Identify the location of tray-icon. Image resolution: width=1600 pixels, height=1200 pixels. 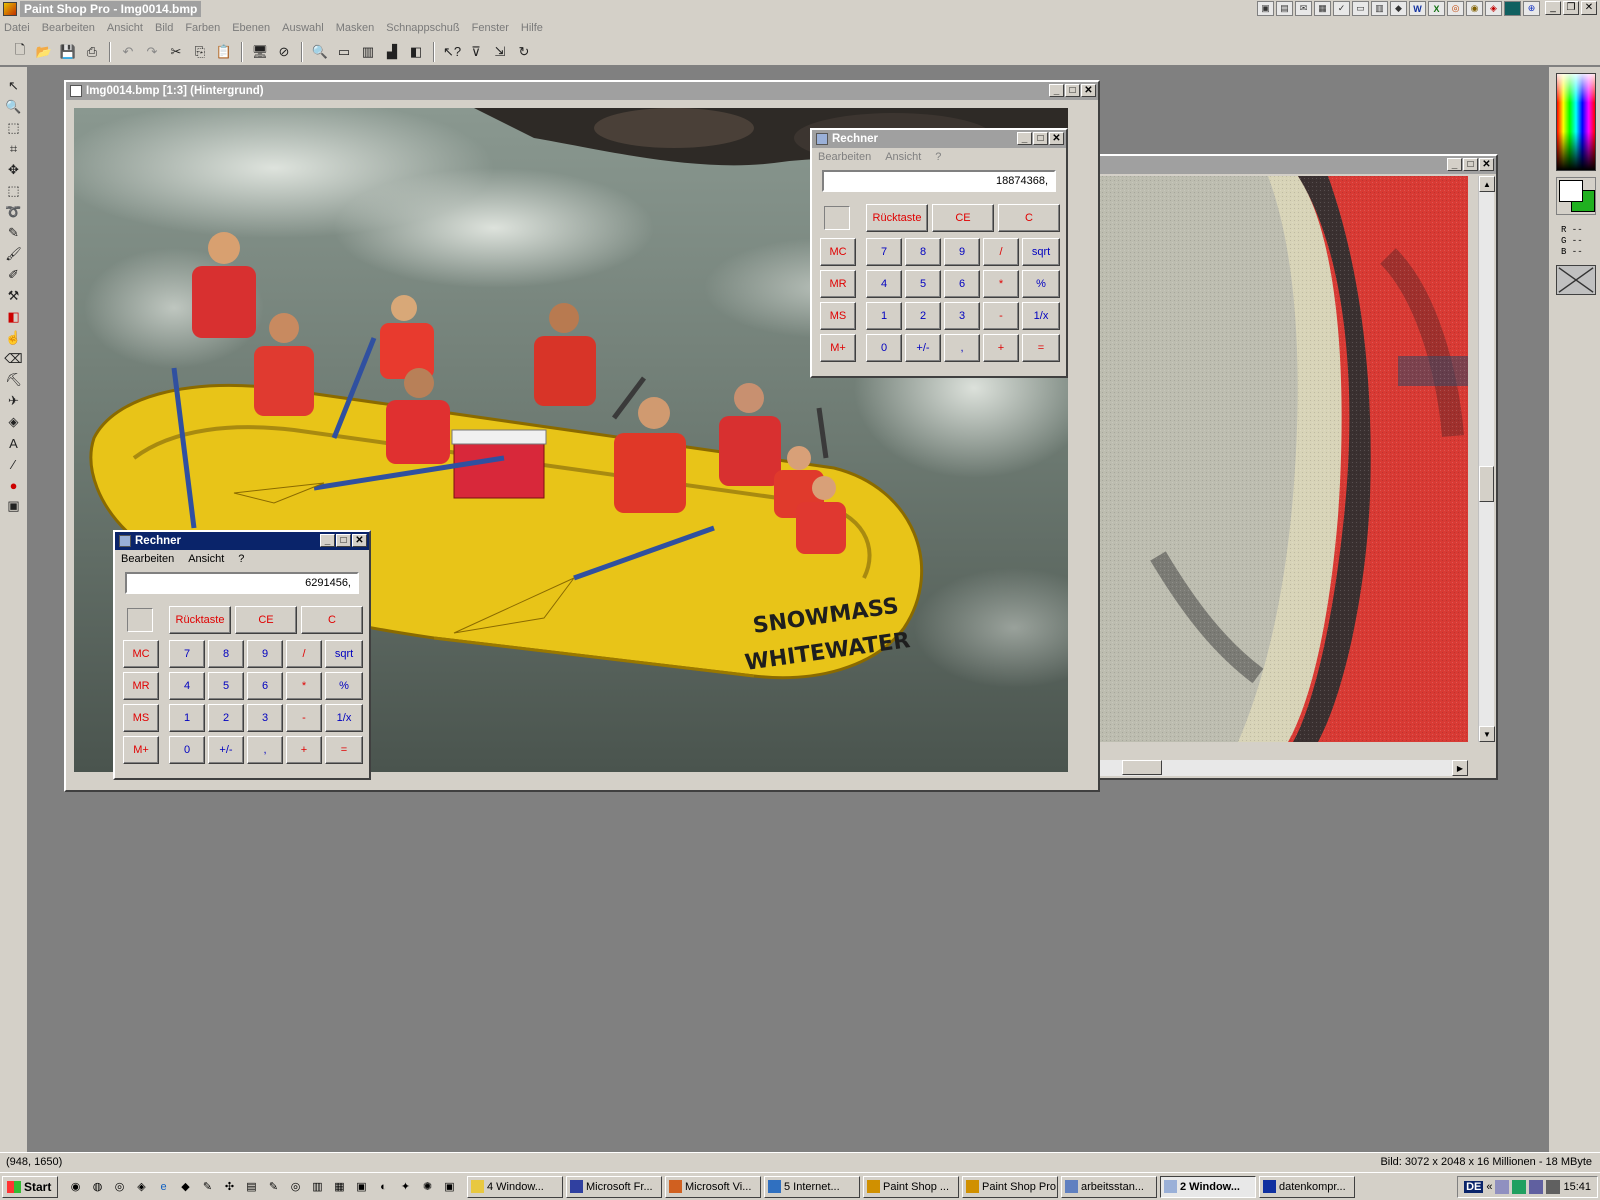
(1536, 1187).